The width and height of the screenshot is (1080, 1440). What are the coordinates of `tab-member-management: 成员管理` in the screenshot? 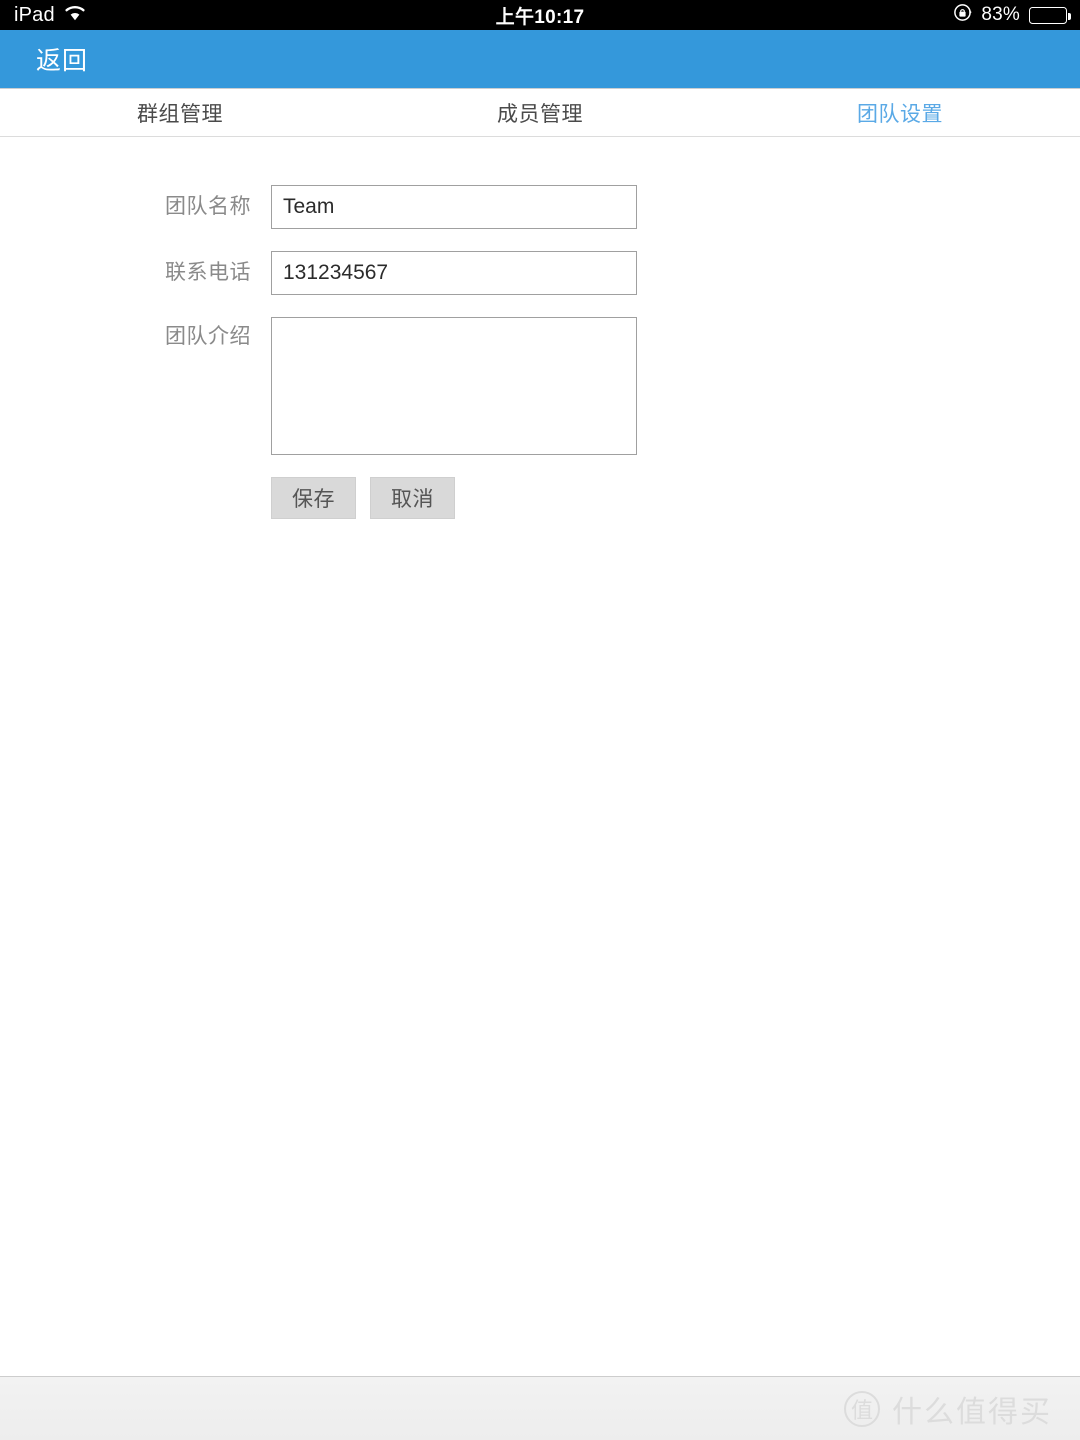 It's located at (540, 112).